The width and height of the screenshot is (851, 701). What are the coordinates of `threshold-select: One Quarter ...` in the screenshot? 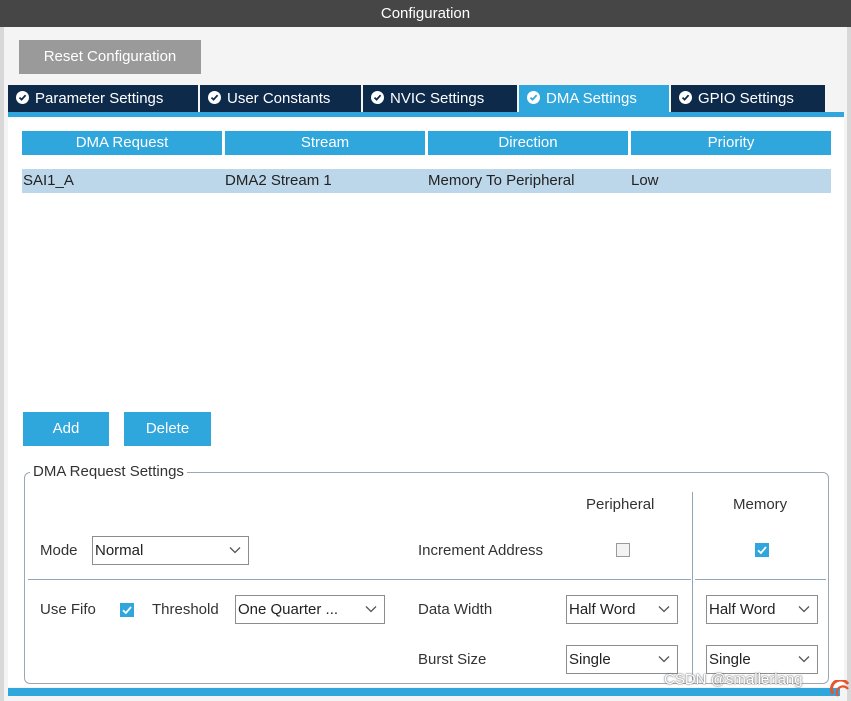 It's located at (310, 609).